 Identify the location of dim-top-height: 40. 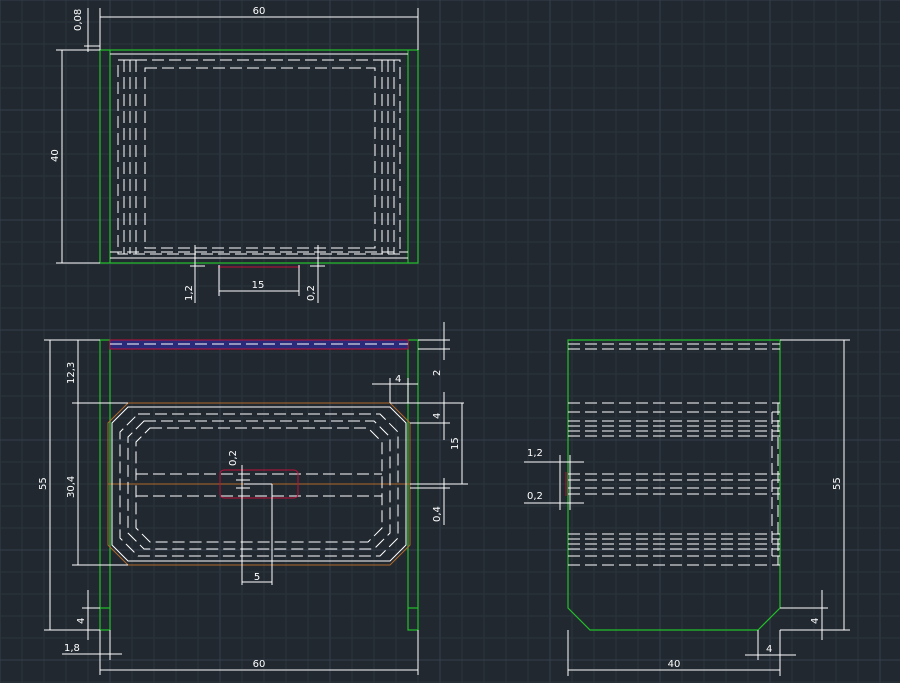
(55, 155).